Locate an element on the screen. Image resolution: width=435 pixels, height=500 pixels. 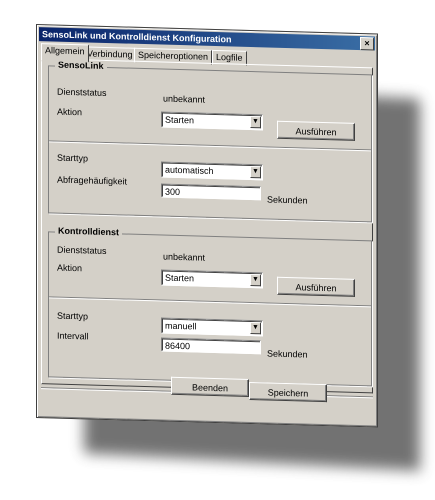
sensolink-action-value: Starten is located at coordinates (180, 120).